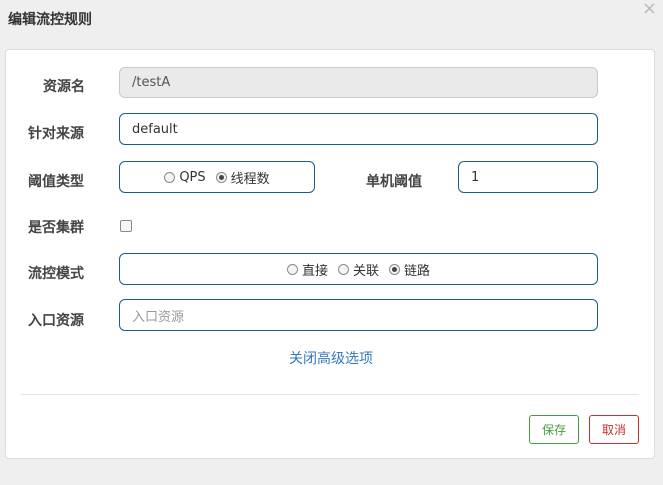 The image size is (663, 485). I want to click on resource-label: 资源名, so click(64, 87).